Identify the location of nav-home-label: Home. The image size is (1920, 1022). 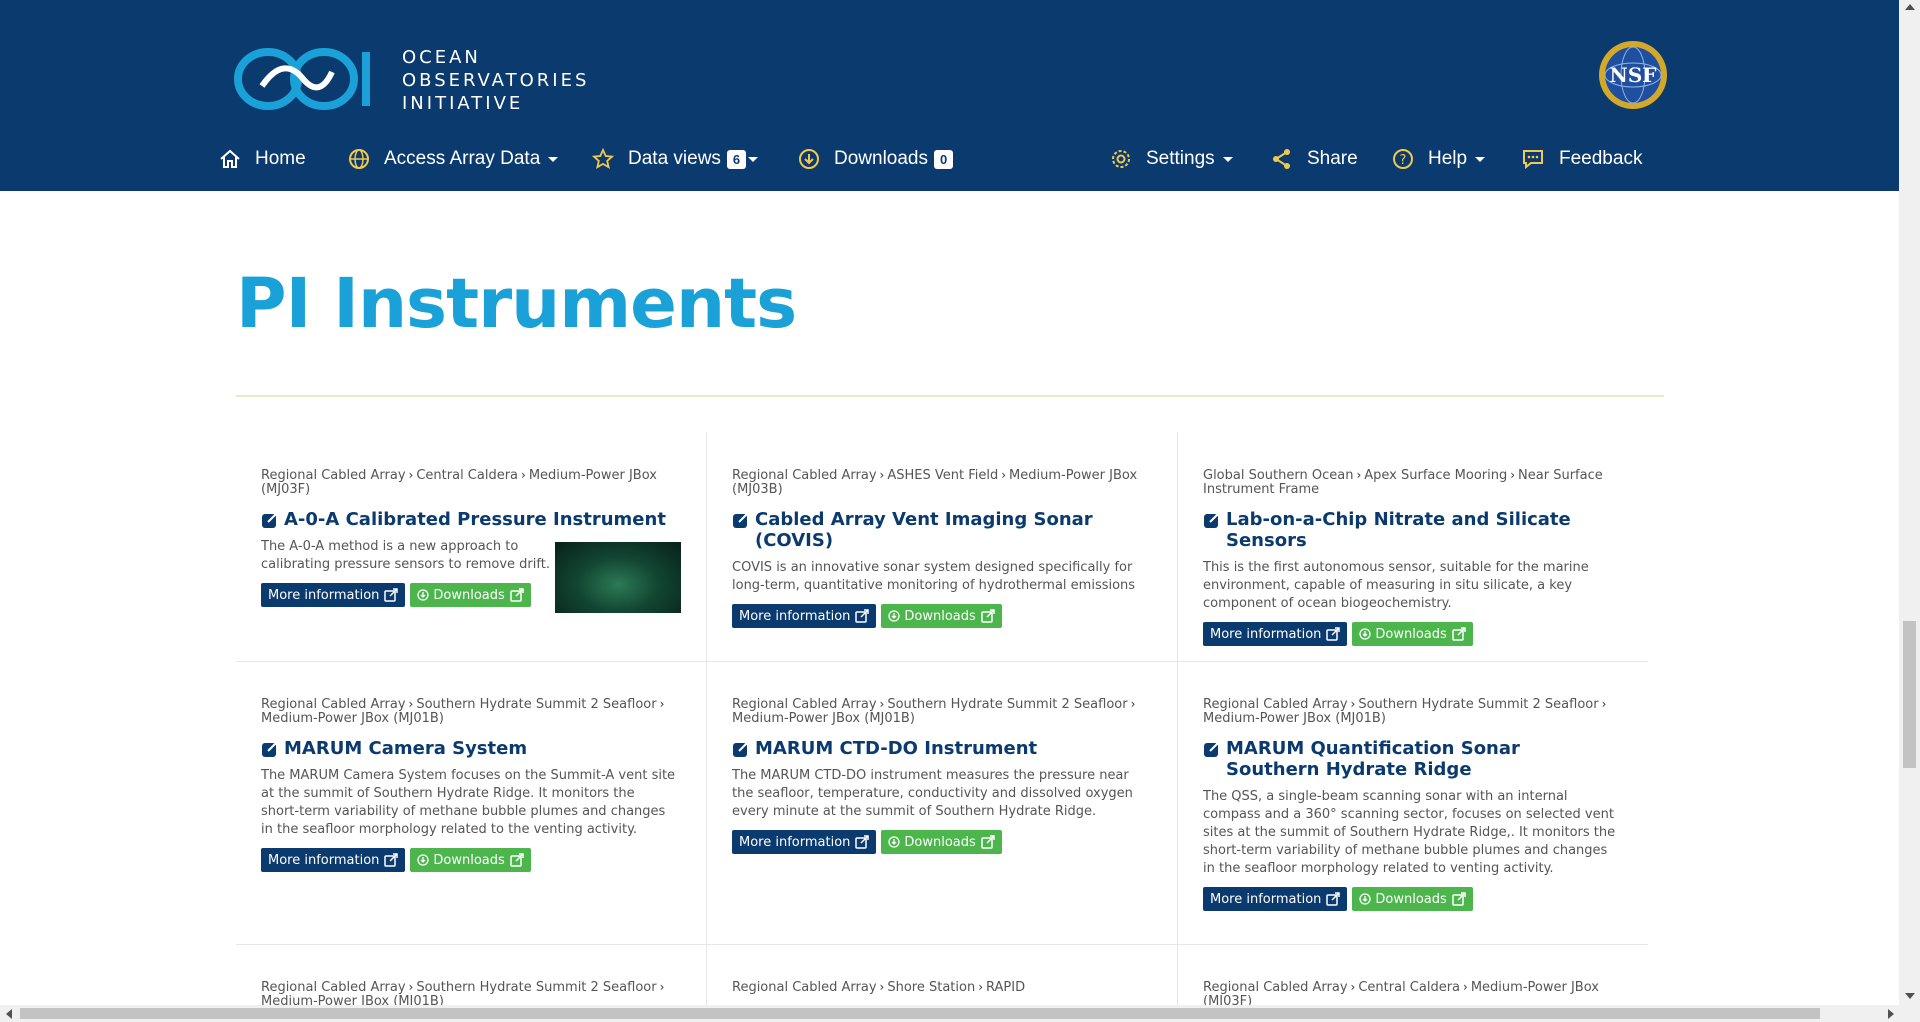
(280, 158).